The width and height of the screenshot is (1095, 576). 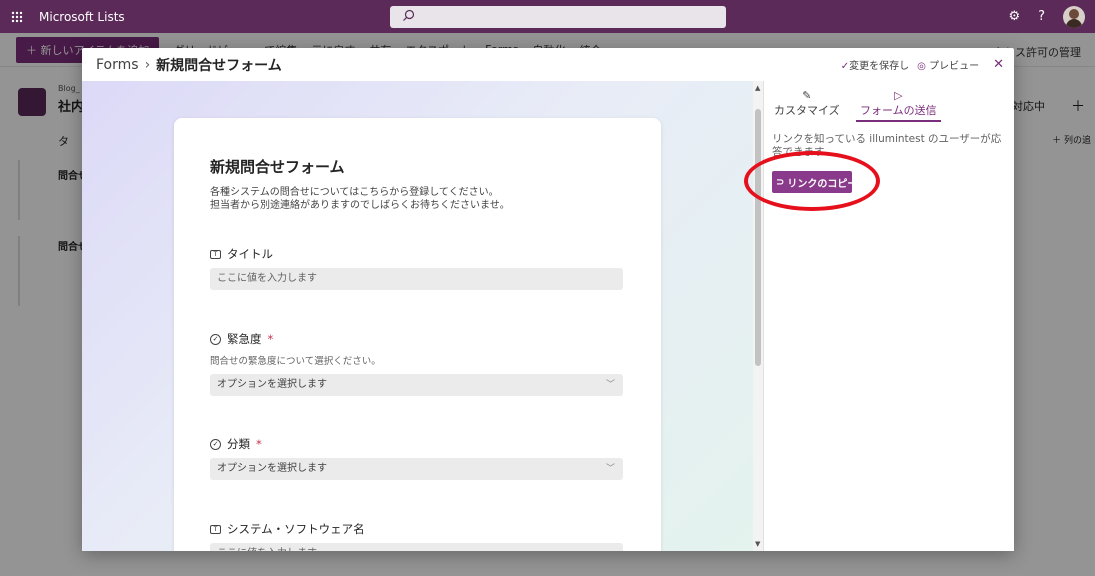 I want to click on checkmark-icon: ✓, so click(x=845, y=66).